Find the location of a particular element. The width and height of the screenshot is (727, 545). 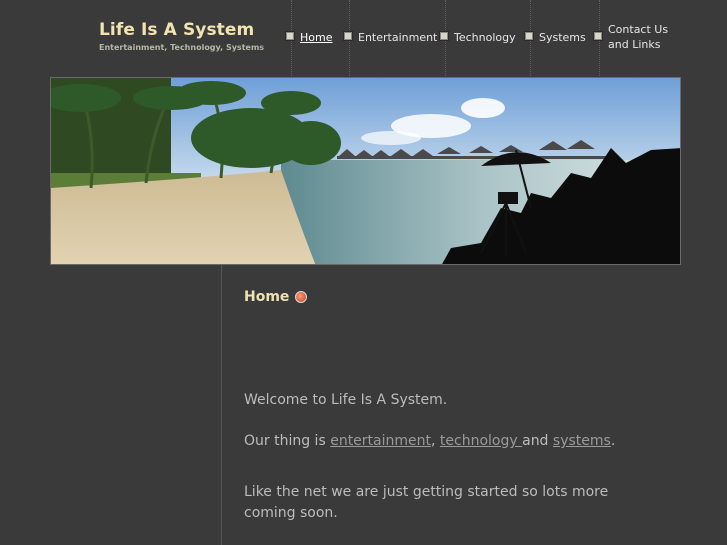

nav-item-contact: Contact Us and Links is located at coordinates (630, 37).